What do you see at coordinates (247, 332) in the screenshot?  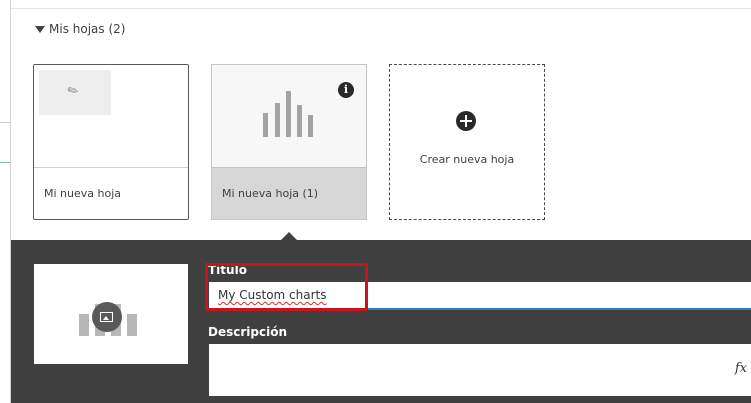 I see `description-label: Descripción` at bounding box center [247, 332].